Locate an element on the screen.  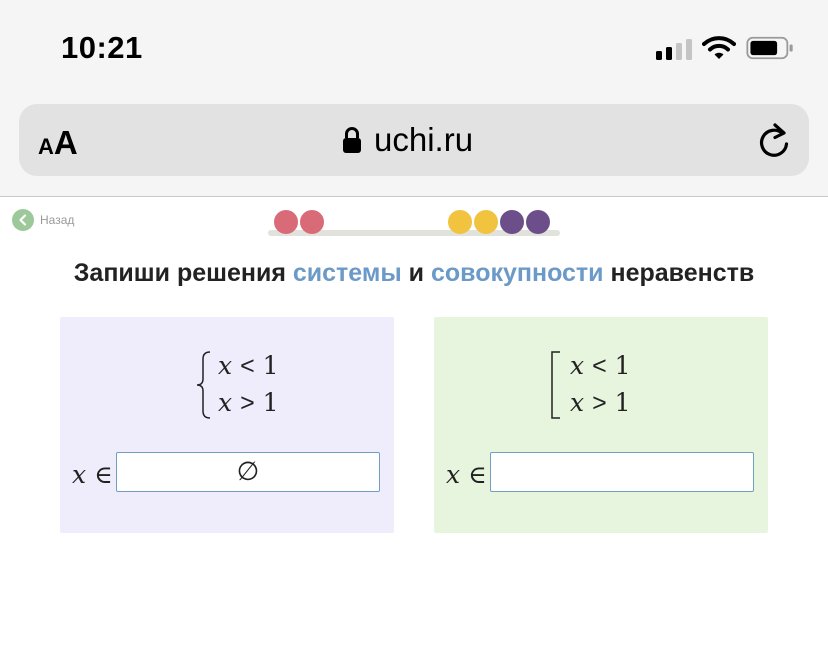
union-line-2: x > 1 is located at coordinates (600, 402).